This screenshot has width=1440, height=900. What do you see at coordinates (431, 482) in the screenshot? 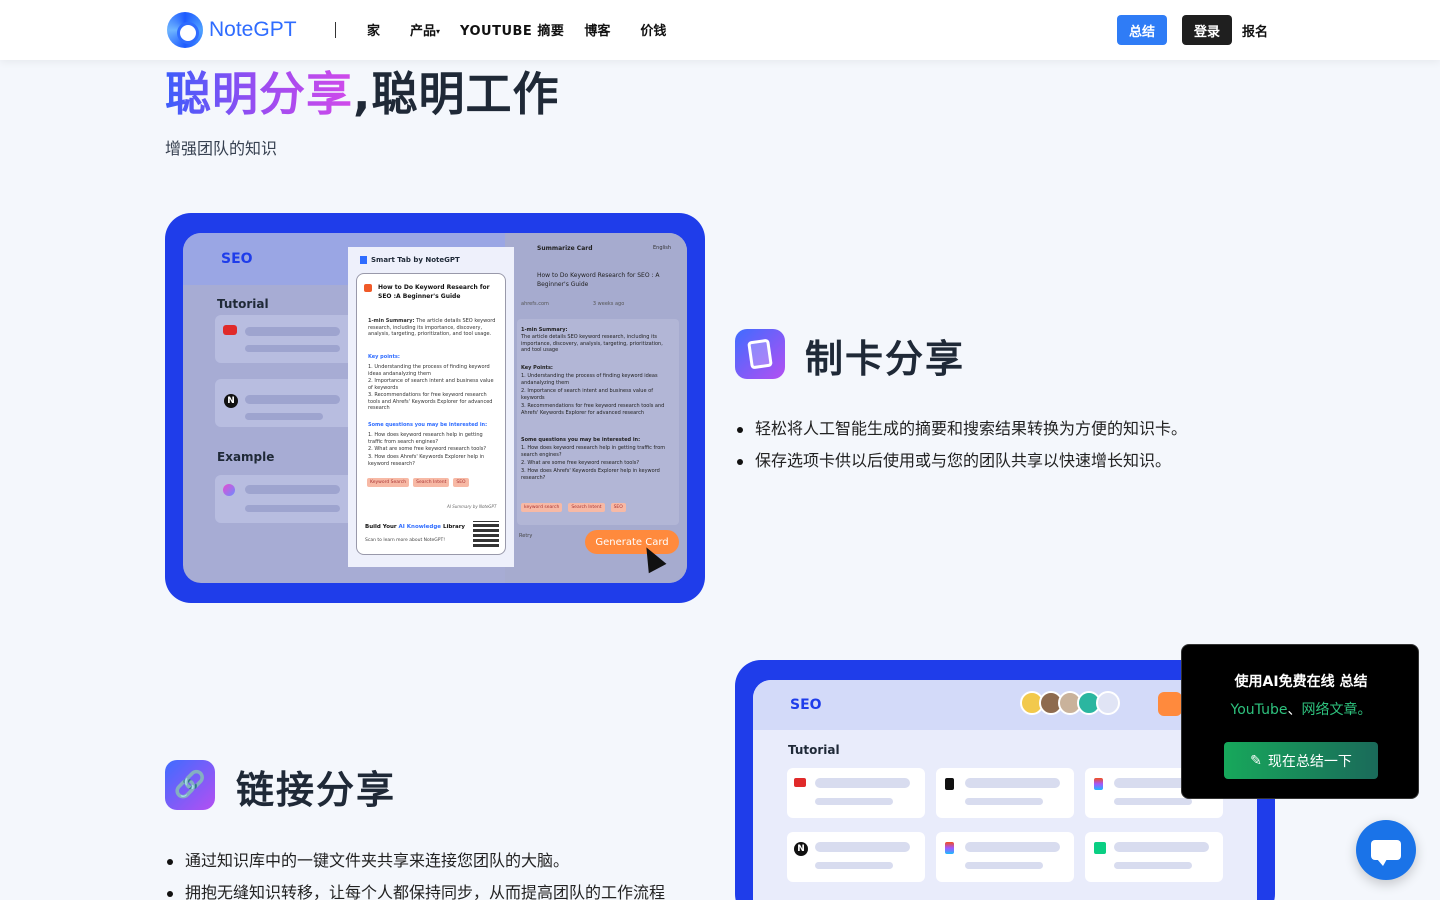
I see `card-tag: Search Intent` at bounding box center [431, 482].